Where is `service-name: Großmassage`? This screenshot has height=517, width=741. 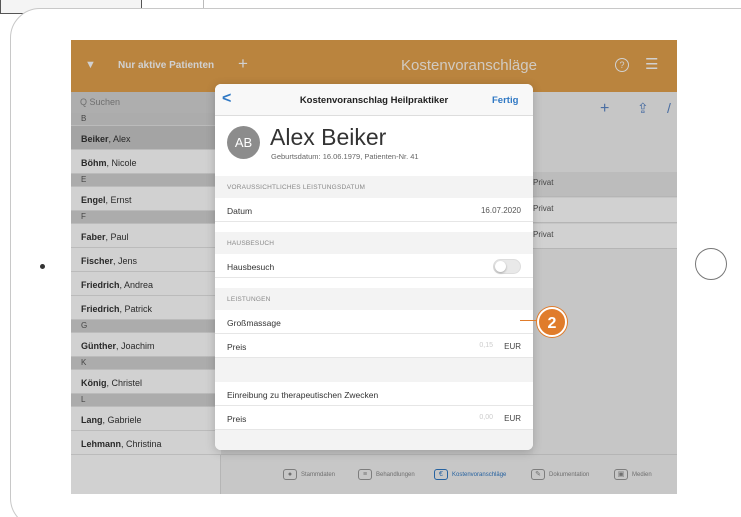 service-name: Großmassage is located at coordinates (254, 323).